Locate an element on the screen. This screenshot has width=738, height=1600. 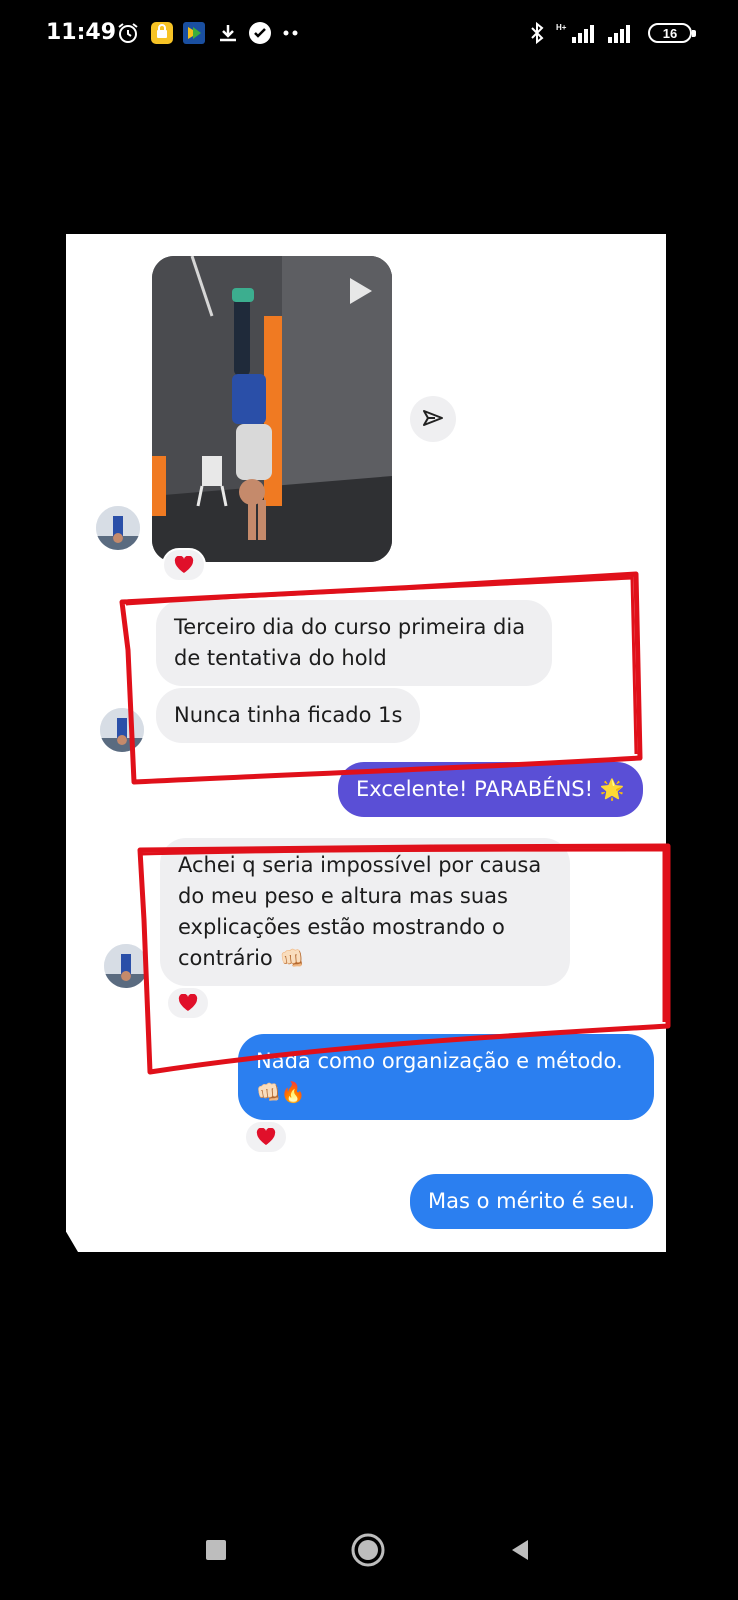
outgoing-message-bubble: Excelente! PARABÉNS! 🌟 is located at coordinates (490, 789).